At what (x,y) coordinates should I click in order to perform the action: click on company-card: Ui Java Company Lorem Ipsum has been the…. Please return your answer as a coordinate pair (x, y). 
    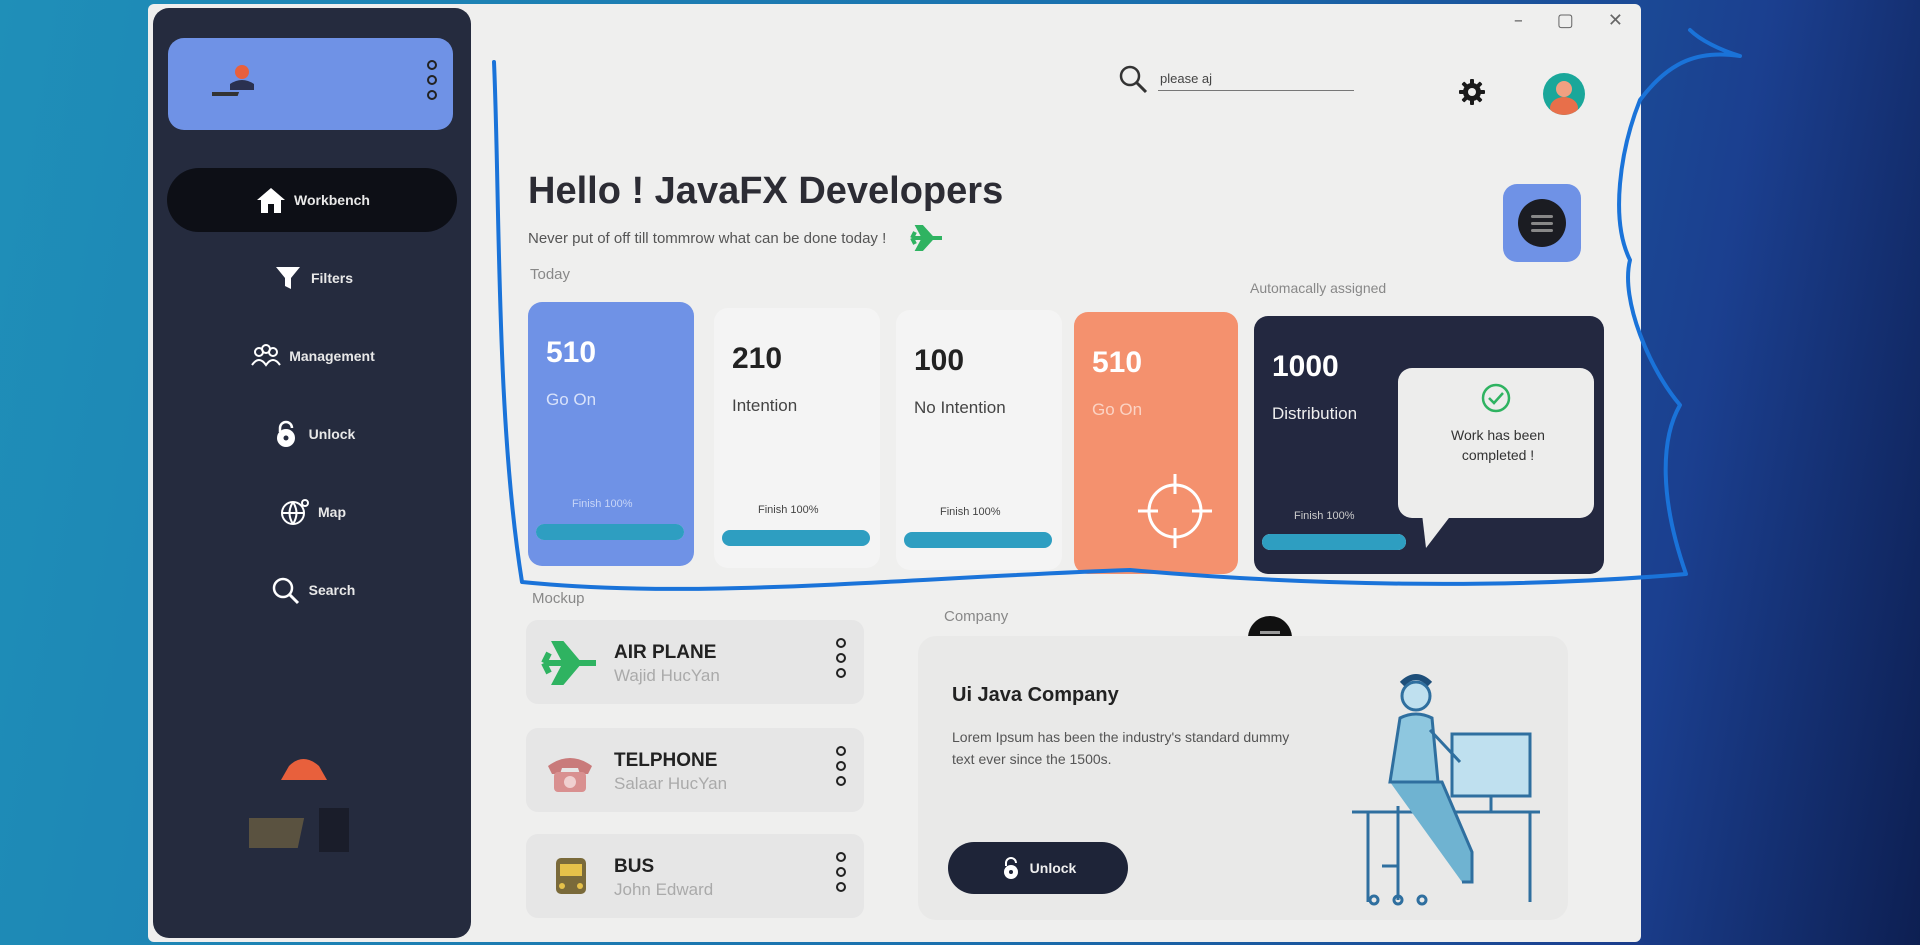
    Looking at the image, I should click on (1243, 778).